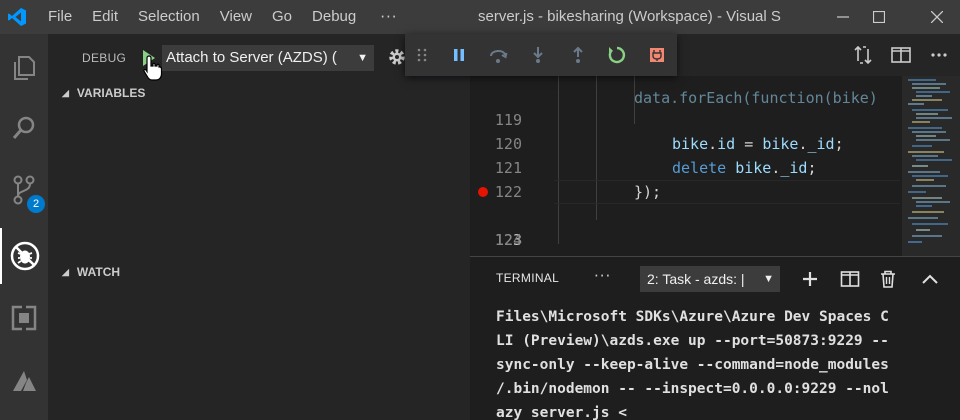 The width and height of the screenshot is (960, 420). Describe the element at coordinates (24, 227) in the screenshot. I see `activity-bar: 2` at that location.